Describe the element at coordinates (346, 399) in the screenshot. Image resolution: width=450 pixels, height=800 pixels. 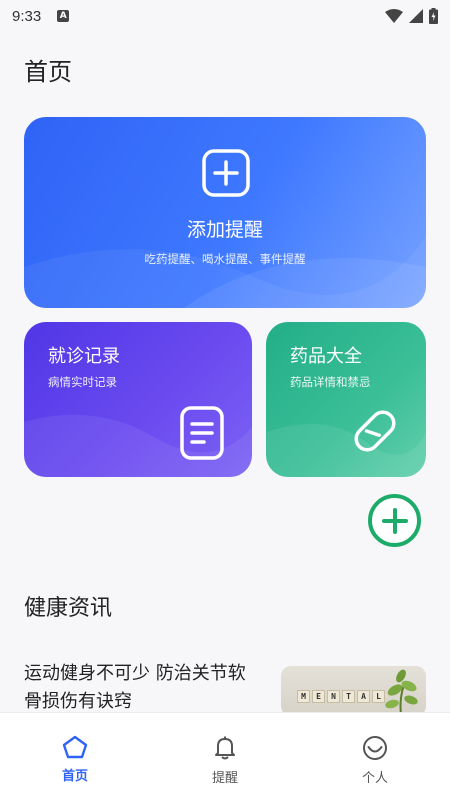
I see `medicine-guide-card: 药品大全 药品详情和禁忌` at that location.